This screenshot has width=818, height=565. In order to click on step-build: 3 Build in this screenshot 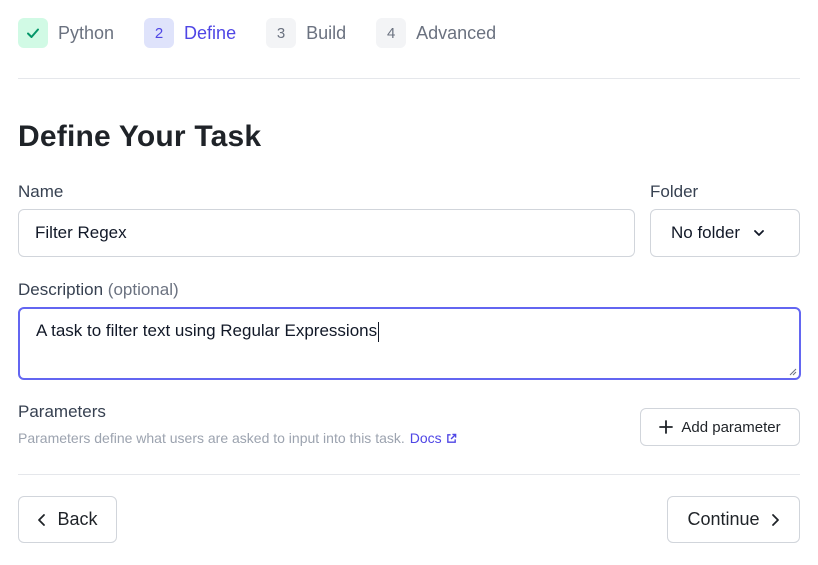, I will do `click(306, 33)`.